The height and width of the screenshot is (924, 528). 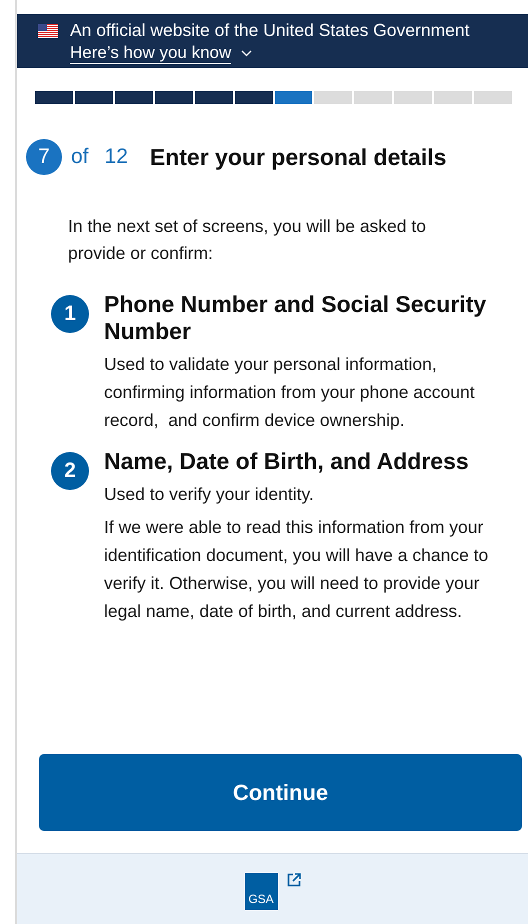 What do you see at coordinates (296, 318) in the screenshot?
I see `item-title: Phone Number and Social Security Number` at bounding box center [296, 318].